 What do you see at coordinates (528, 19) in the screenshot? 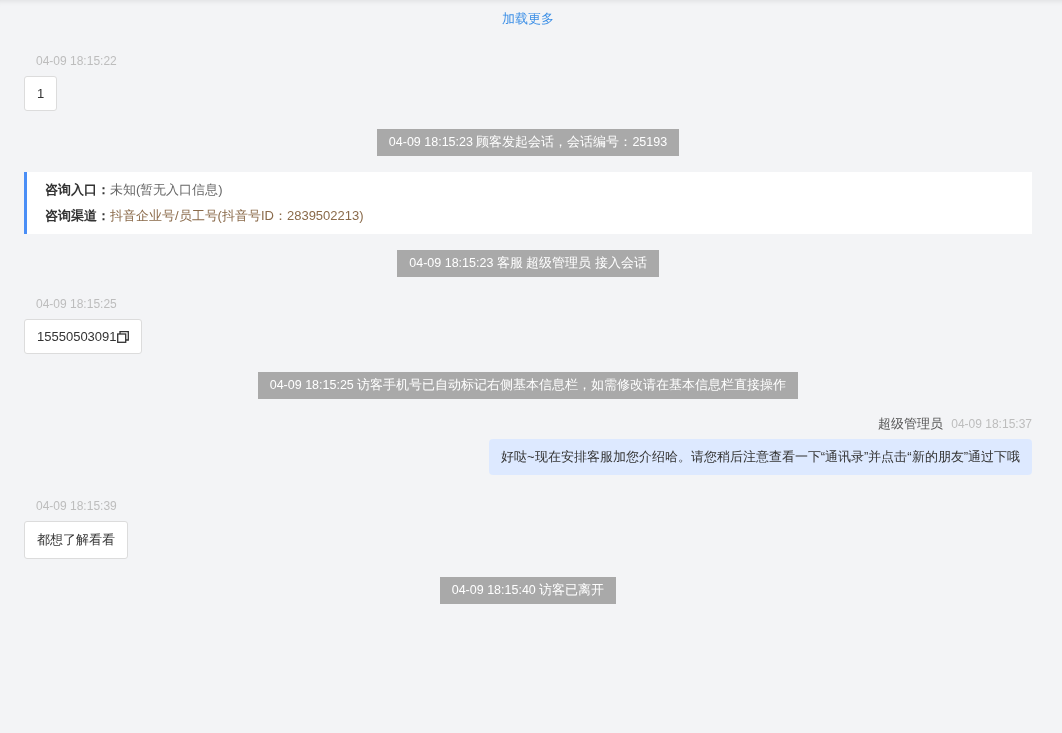
I see `load-more-link: 加载更多` at bounding box center [528, 19].